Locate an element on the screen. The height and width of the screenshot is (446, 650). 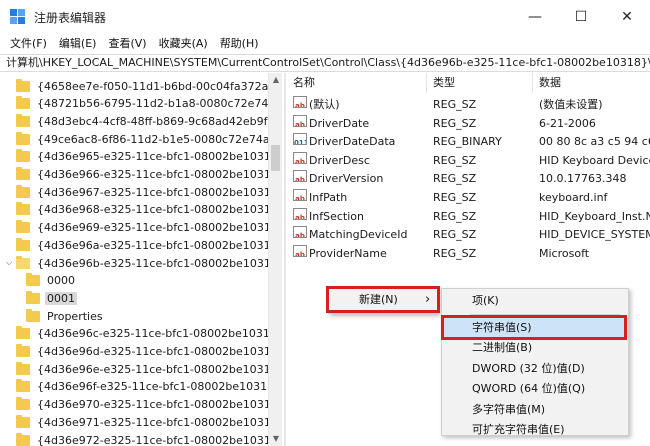
submenu-item: 可扩充字符串值(E) is located at coordinates (535, 430).